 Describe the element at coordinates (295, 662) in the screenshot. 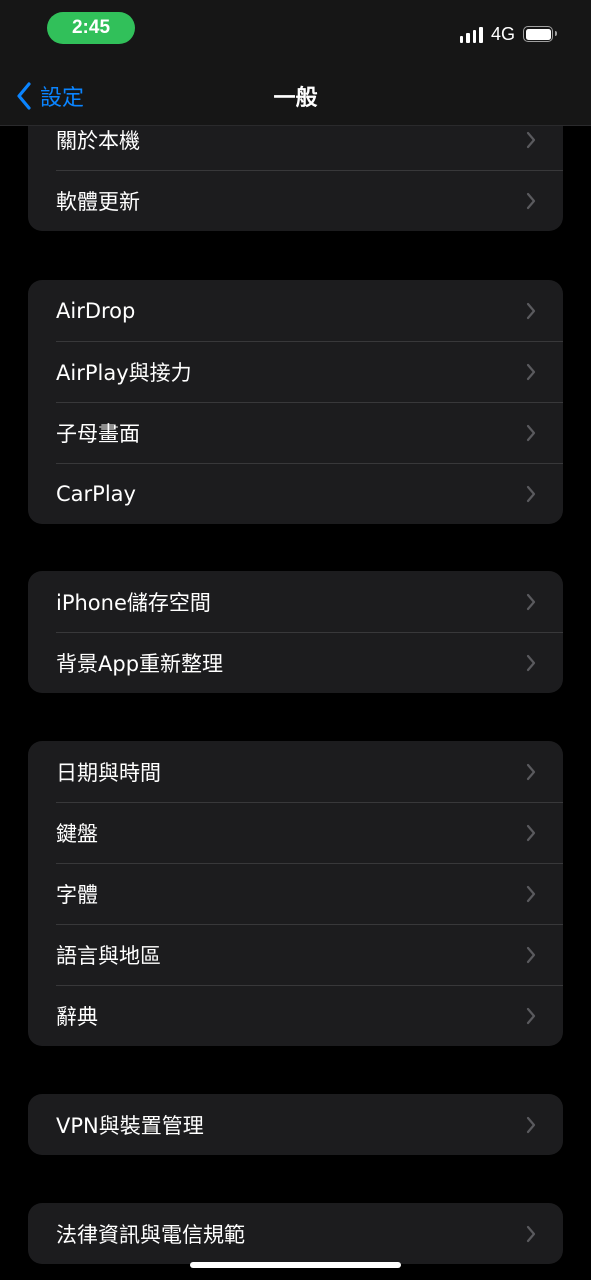

I see `settings-row-background-app-refresh: 背景App重新整理` at that location.